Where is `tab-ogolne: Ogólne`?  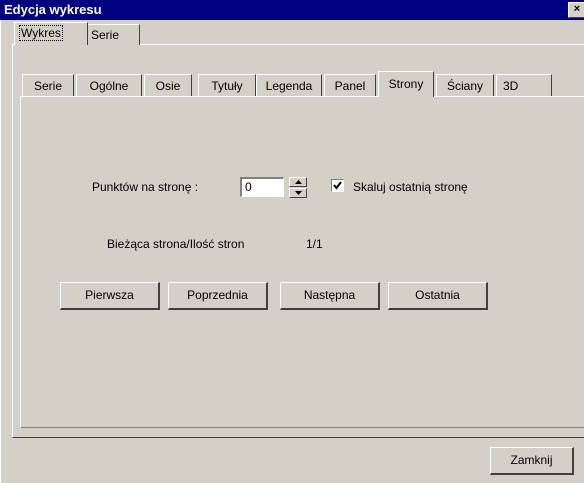
tab-ogolne: Ogólne is located at coordinates (109, 85).